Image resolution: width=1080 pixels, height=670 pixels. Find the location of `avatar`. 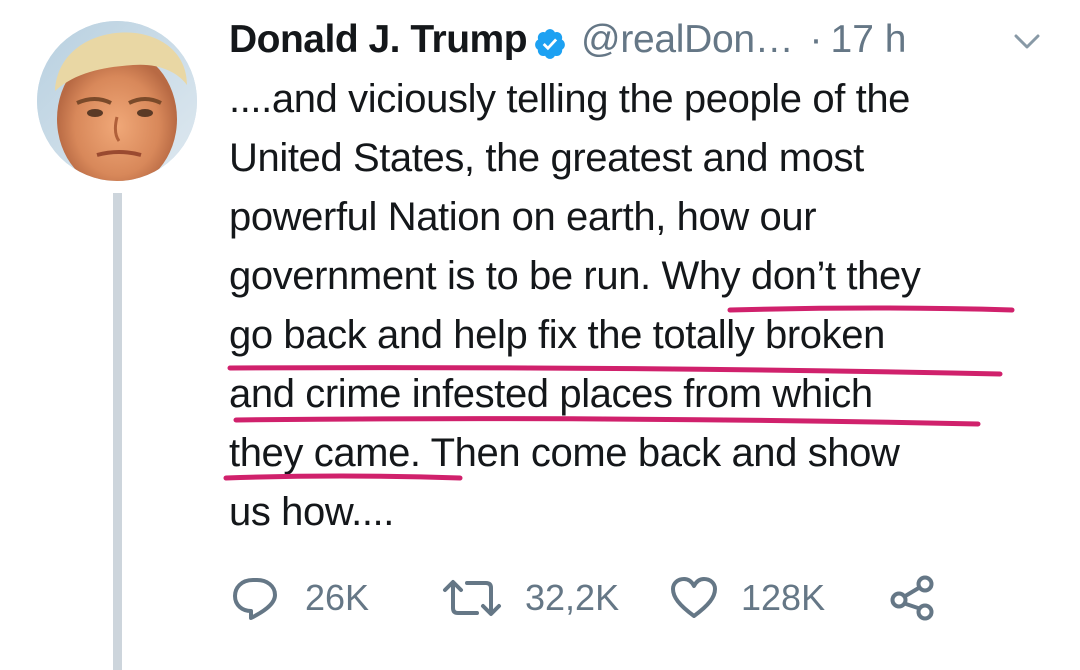

avatar is located at coordinates (117, 101).